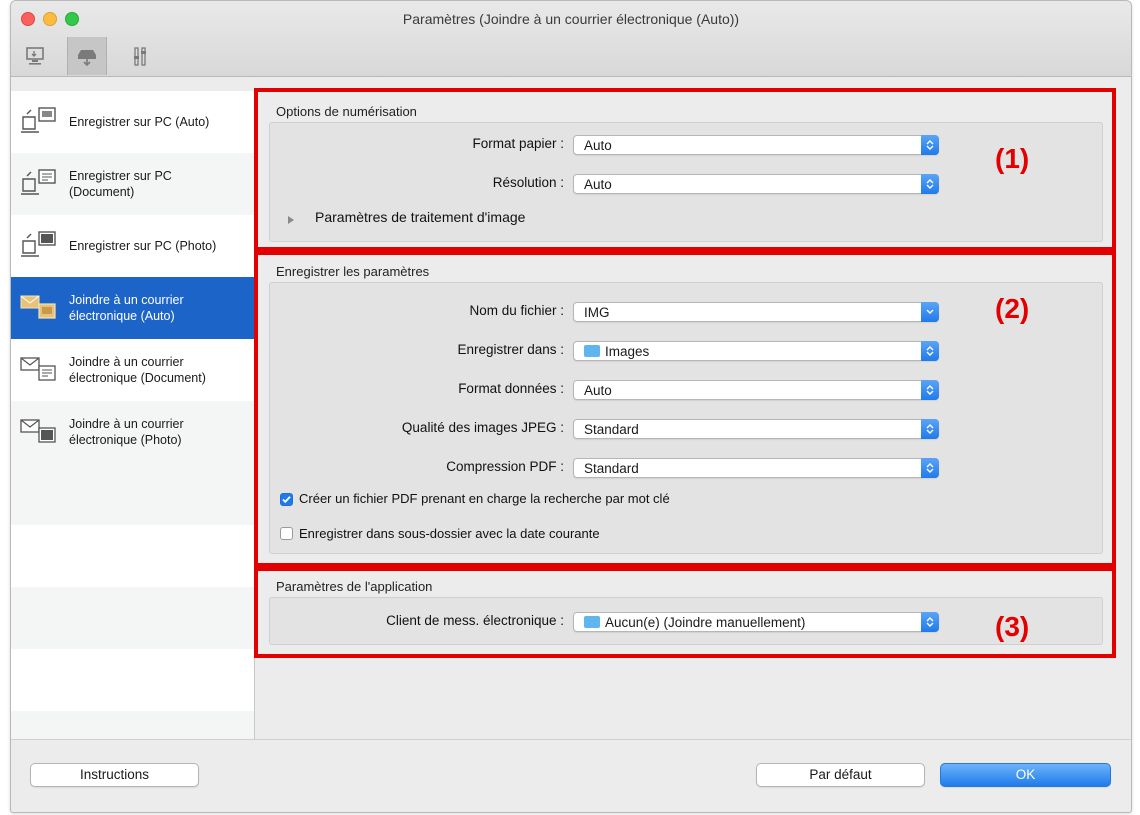  I want to click on tab-scan-from-computer, so click(36, 56).